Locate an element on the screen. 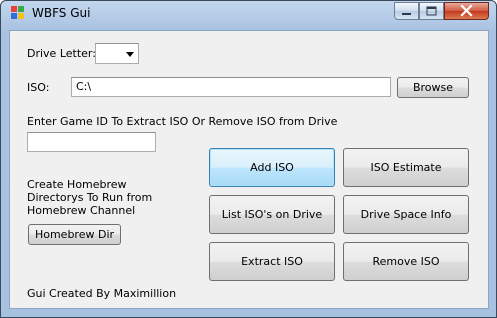 The height and width of the screenshot is (318, 497). drive-letter-select is located at coordinates (117, 53).